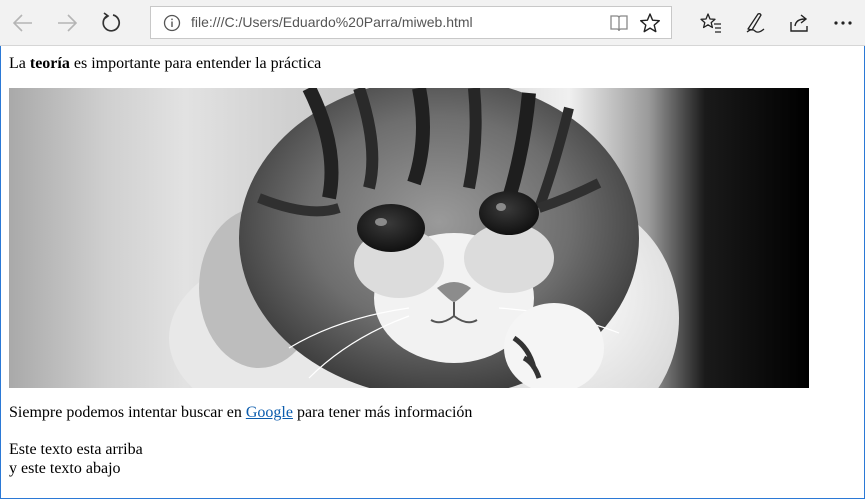  I want to click on para2-before: Siempre podemos intentar buscar en, so click(127, 412).